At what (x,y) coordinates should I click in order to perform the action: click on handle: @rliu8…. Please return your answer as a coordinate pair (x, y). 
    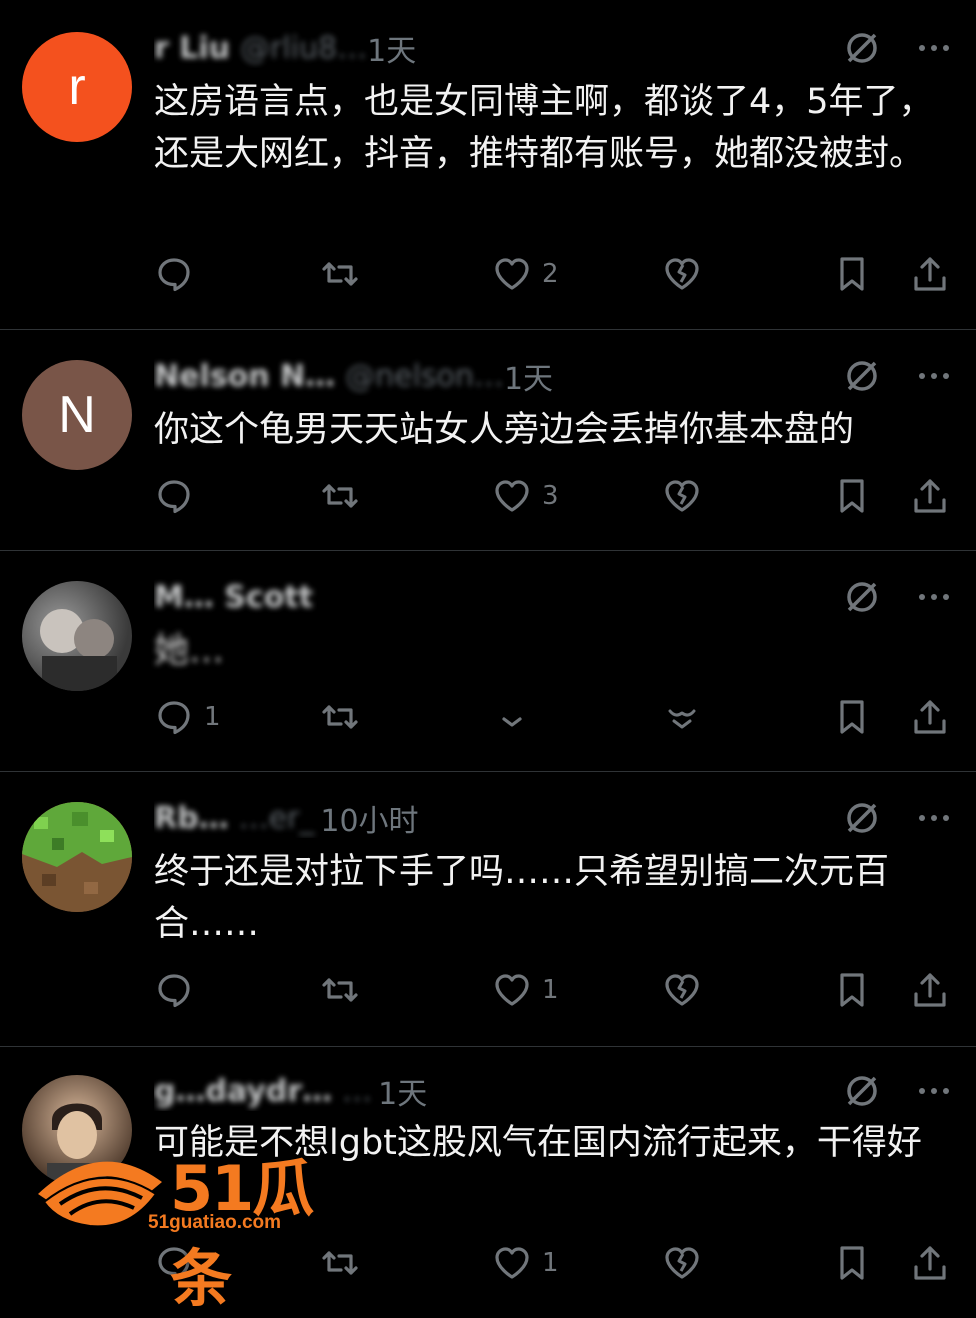
    Looking at the image, I should click on (303, 48).